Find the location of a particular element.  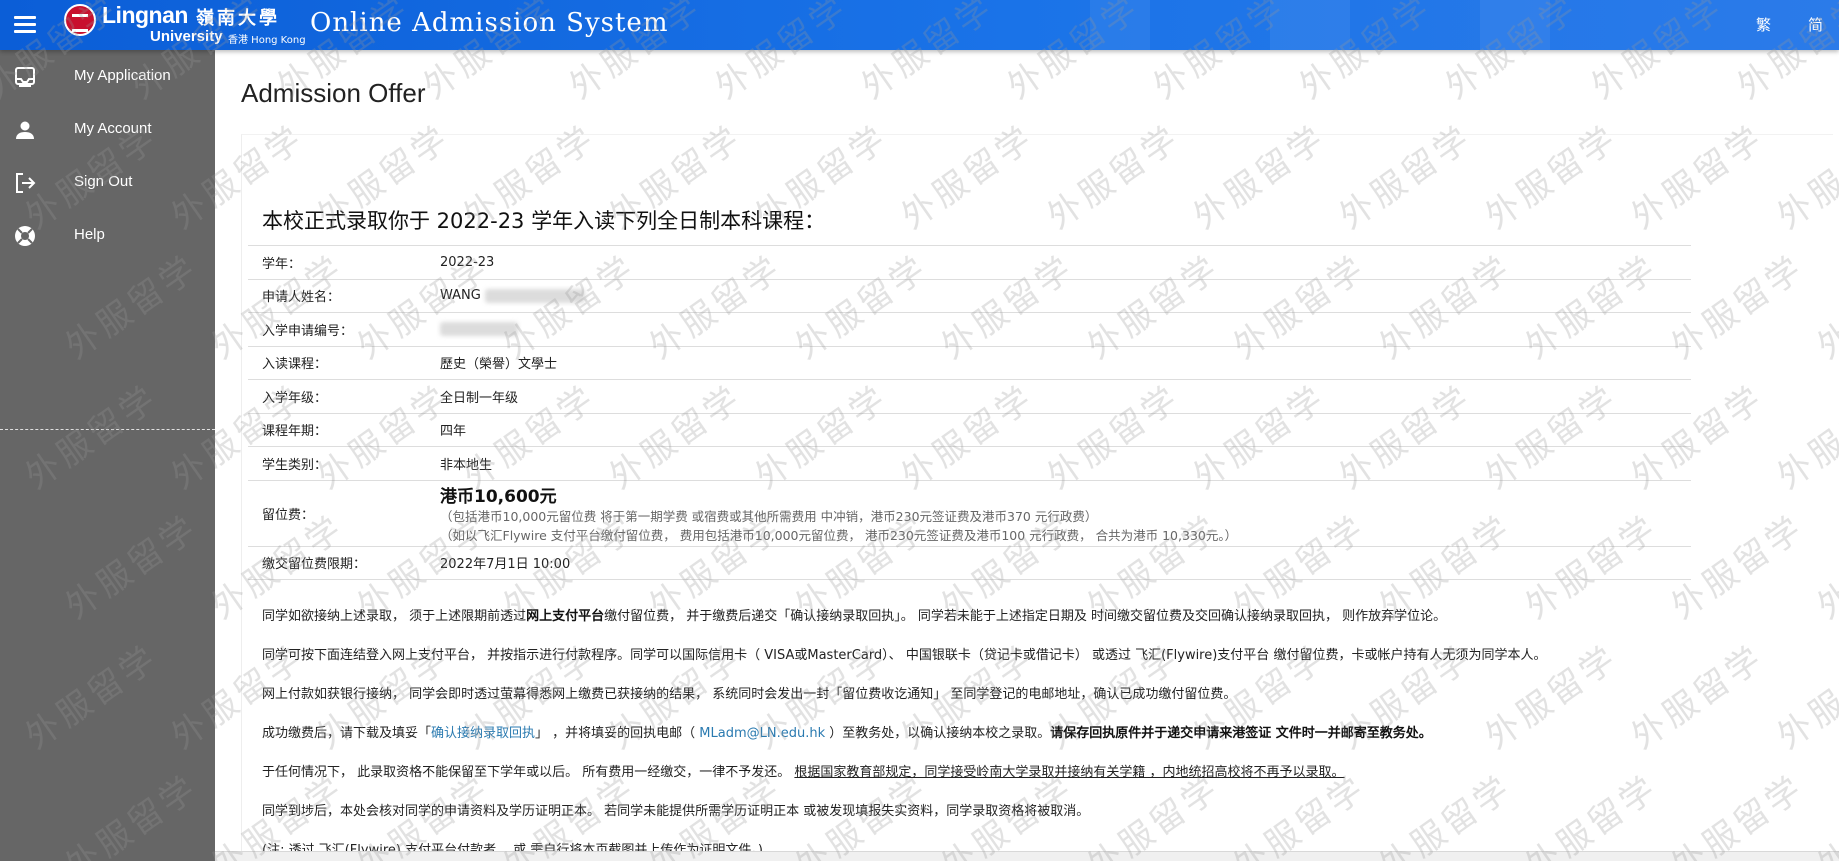

email-link: MLadm@LN.edu.hk is located at coordinates (762, 733).